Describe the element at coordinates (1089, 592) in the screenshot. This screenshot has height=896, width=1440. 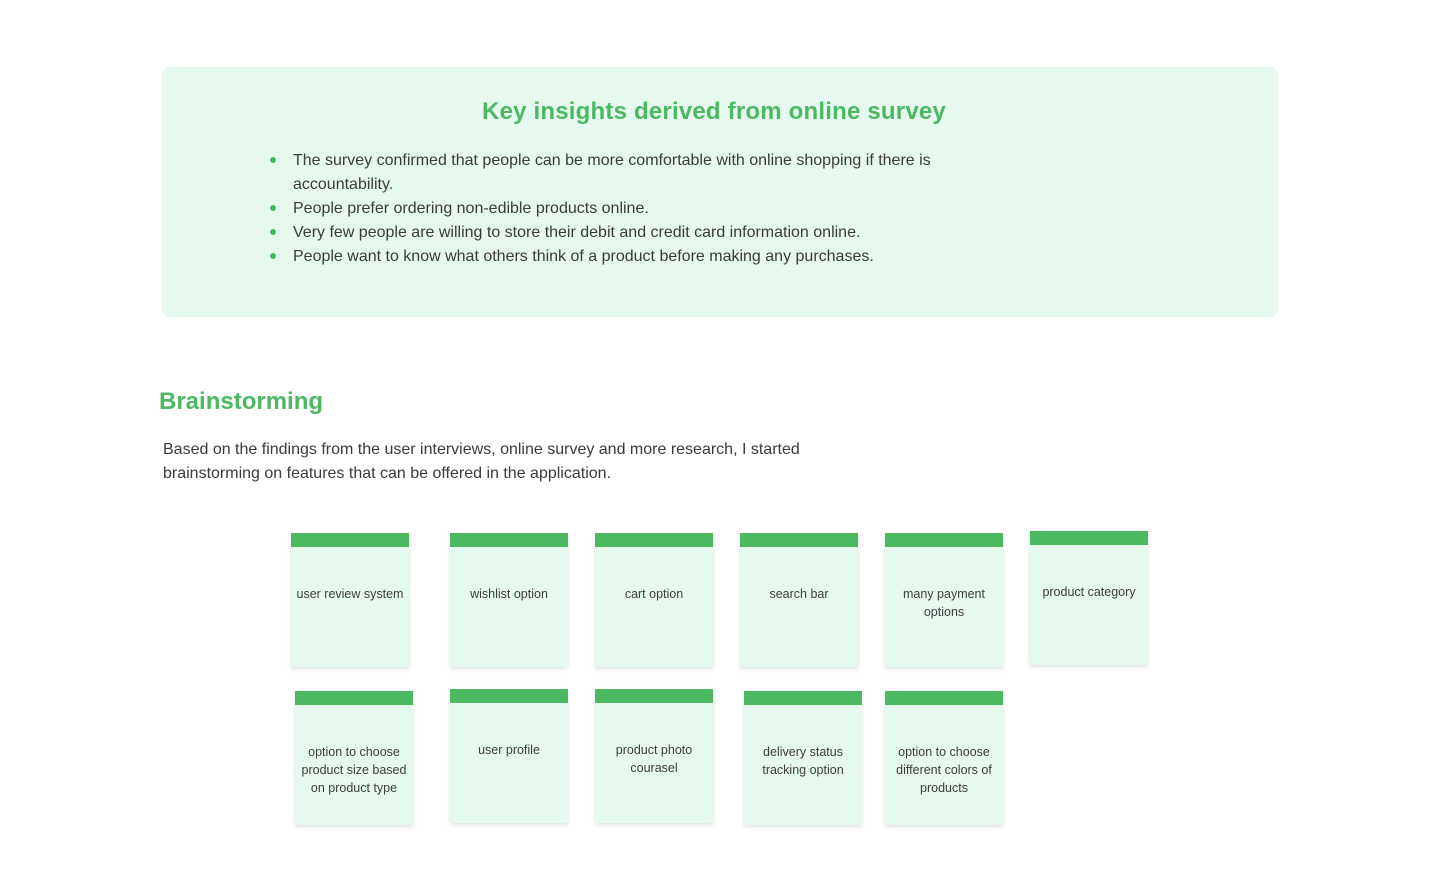
I see `sticky-note-text: product category` at that location.